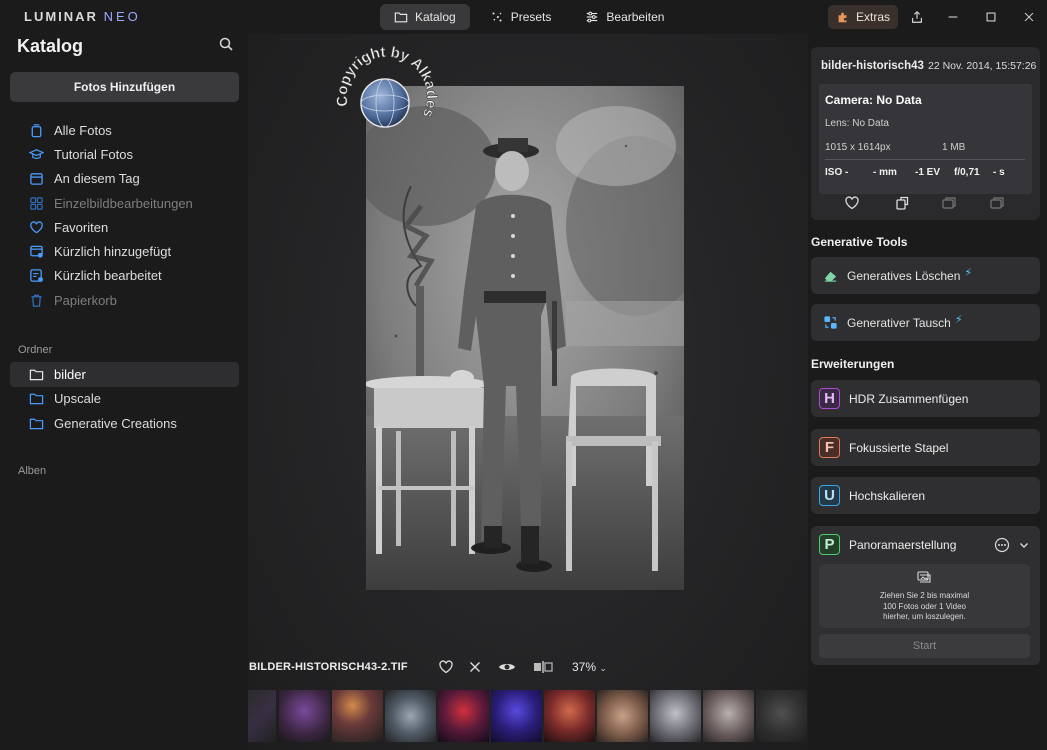 This screenshot has height=750, width=1047. What do you see at coordinates (226, 44) in the screenshot?
I see `search-icon` at bounding box center [226, 44].